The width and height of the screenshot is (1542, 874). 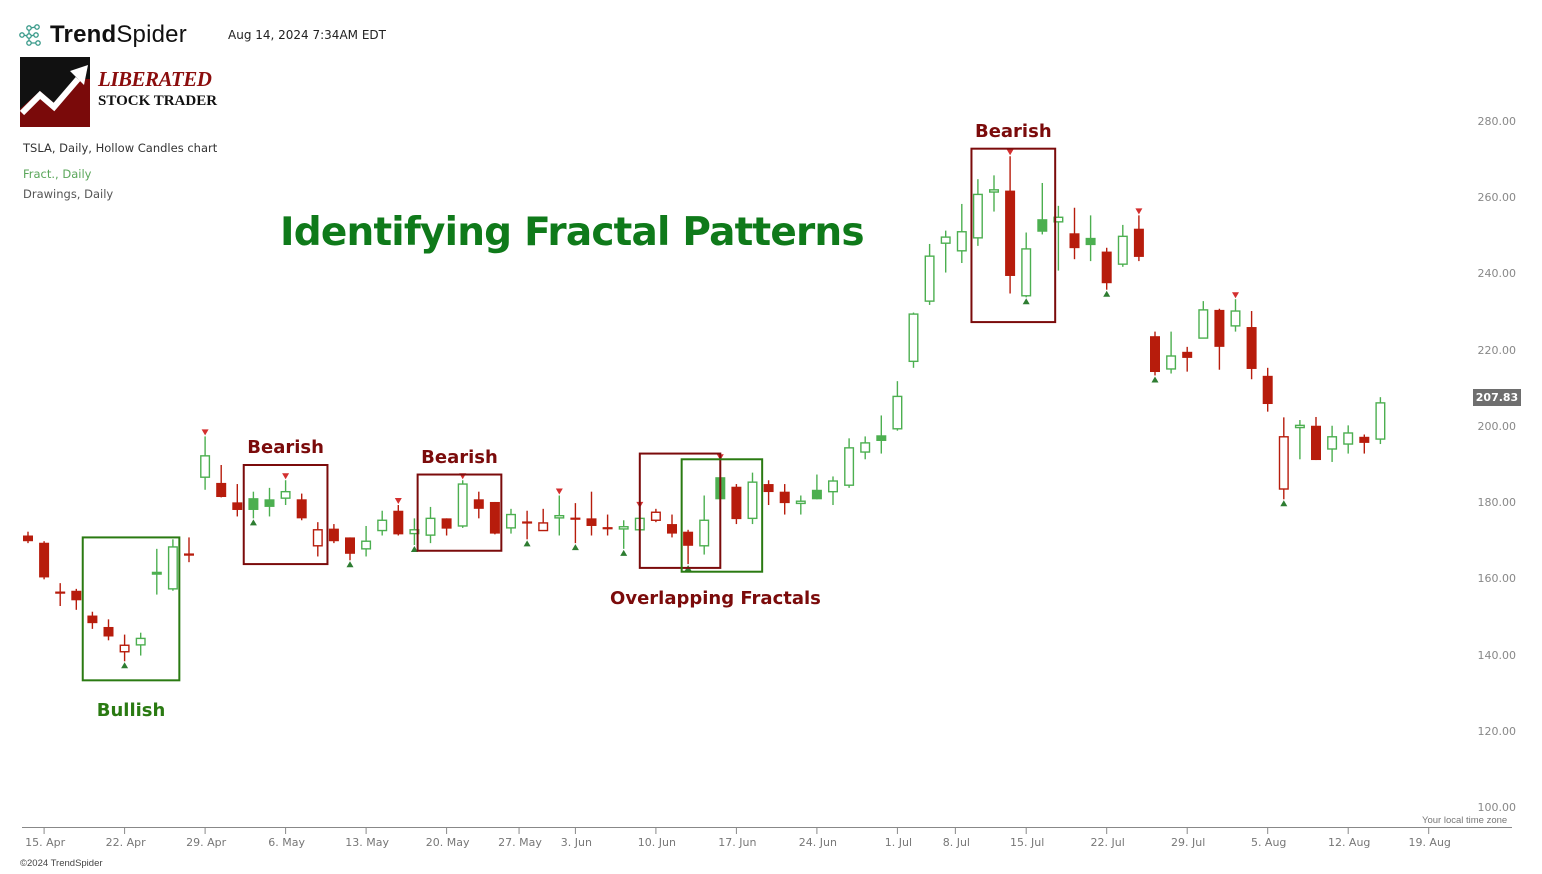 I want to click on bullish-fractal-marker, so click(x=1284, y=503).